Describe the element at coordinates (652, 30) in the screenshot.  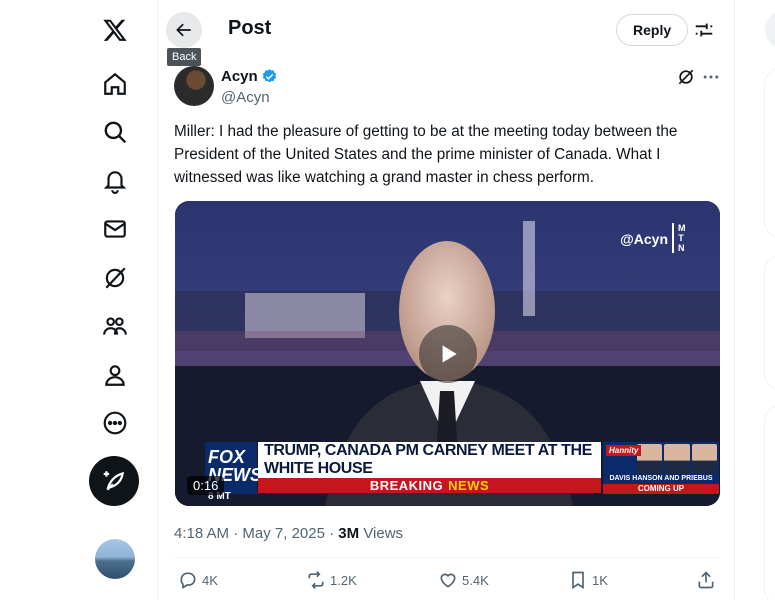
I see `reply-button: Reply` at that location.